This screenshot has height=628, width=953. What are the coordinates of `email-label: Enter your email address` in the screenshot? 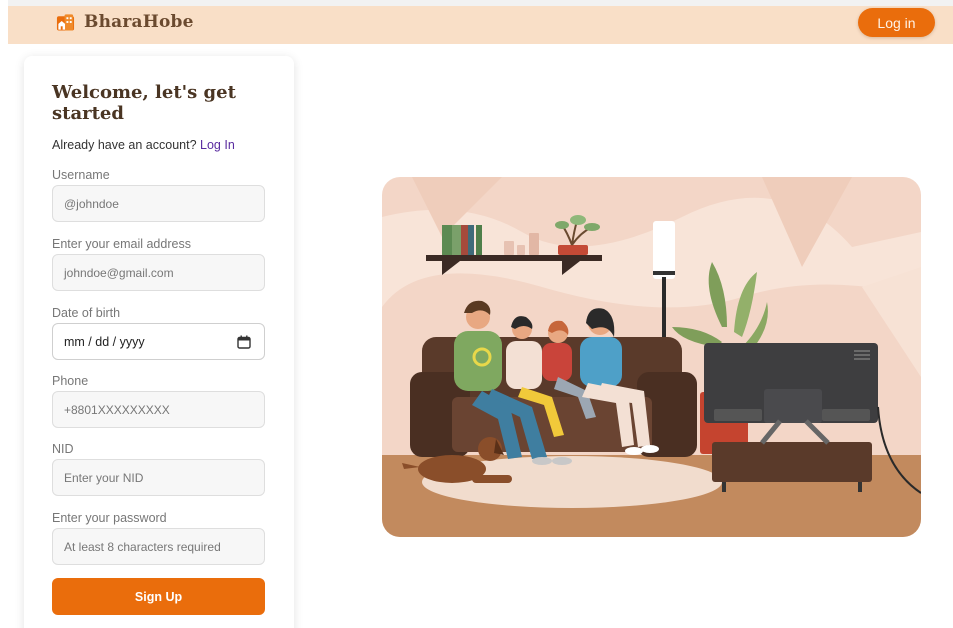 It's located at (121, 244).